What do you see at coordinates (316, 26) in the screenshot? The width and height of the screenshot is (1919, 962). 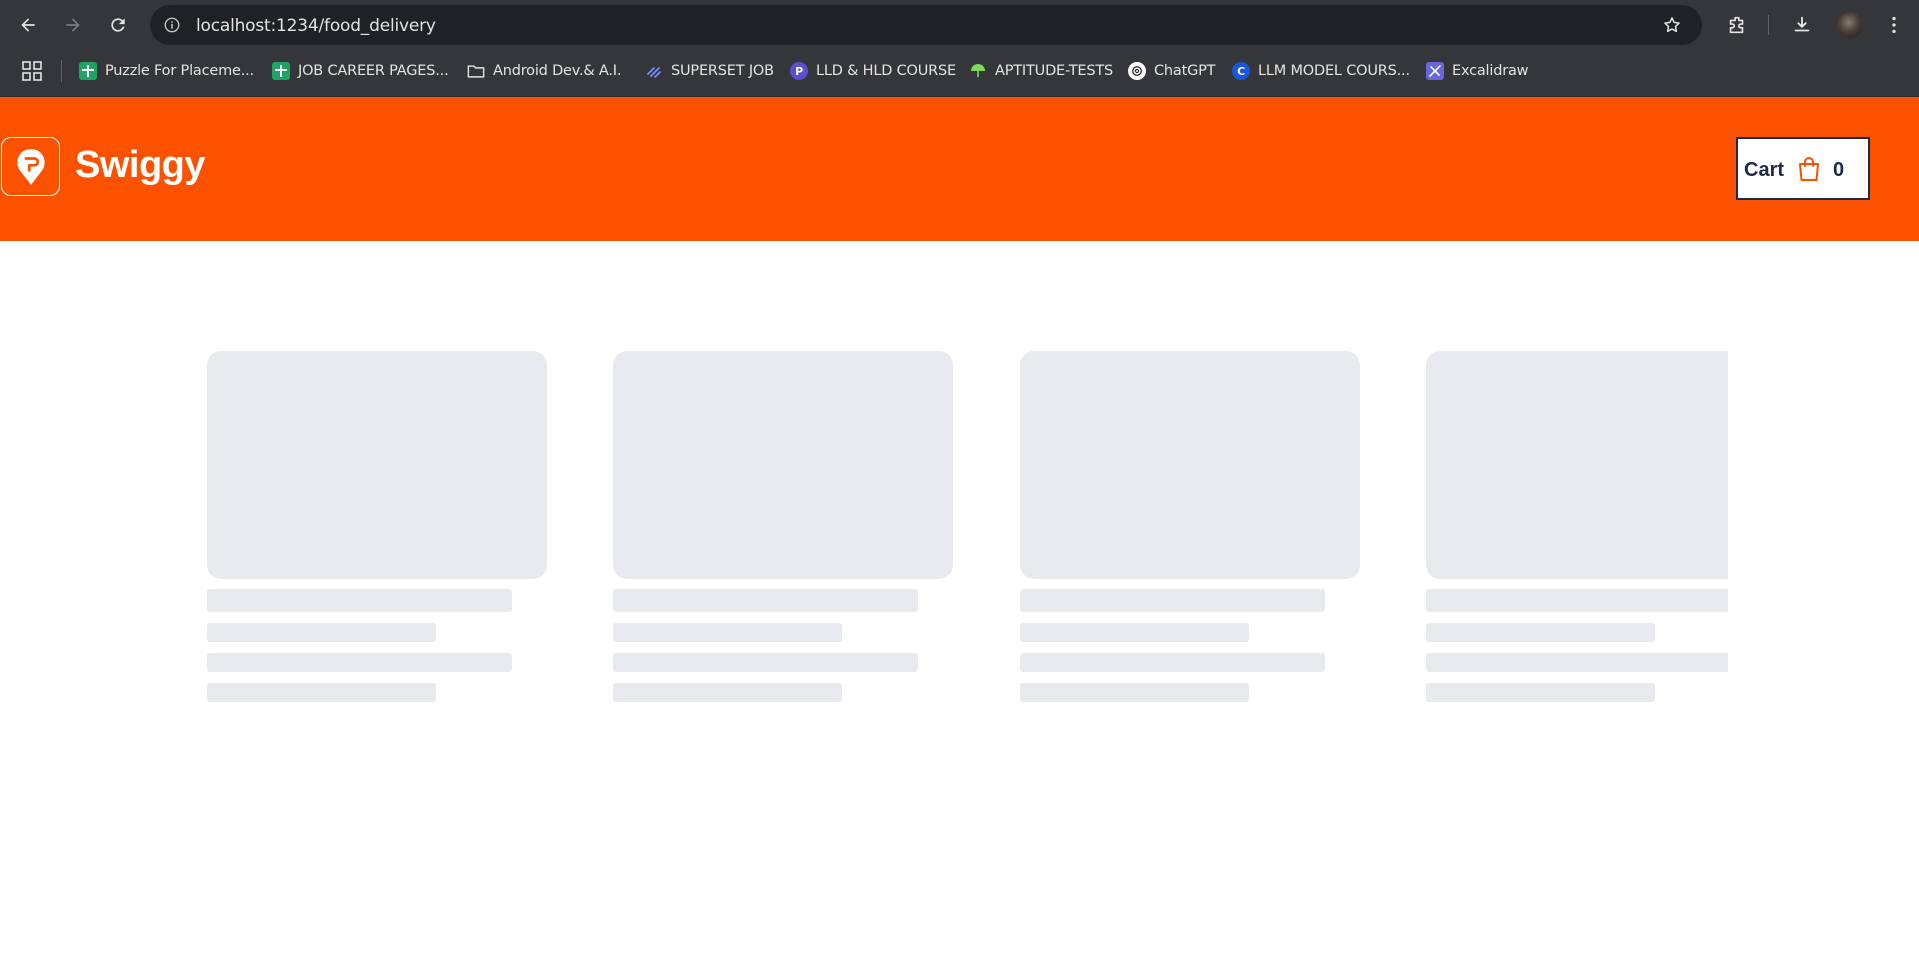 I see `url-text: localhost:1234/food_delivery` at bounding box center [316, 26].